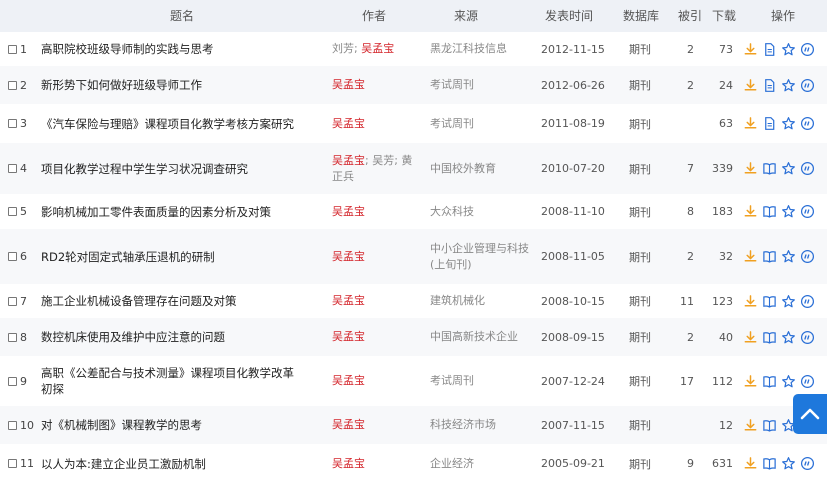 Image resolution: width=827 pixels, height=483 pixels. I want to click on source-link: 中国高新技术企业, so click(474, 337).